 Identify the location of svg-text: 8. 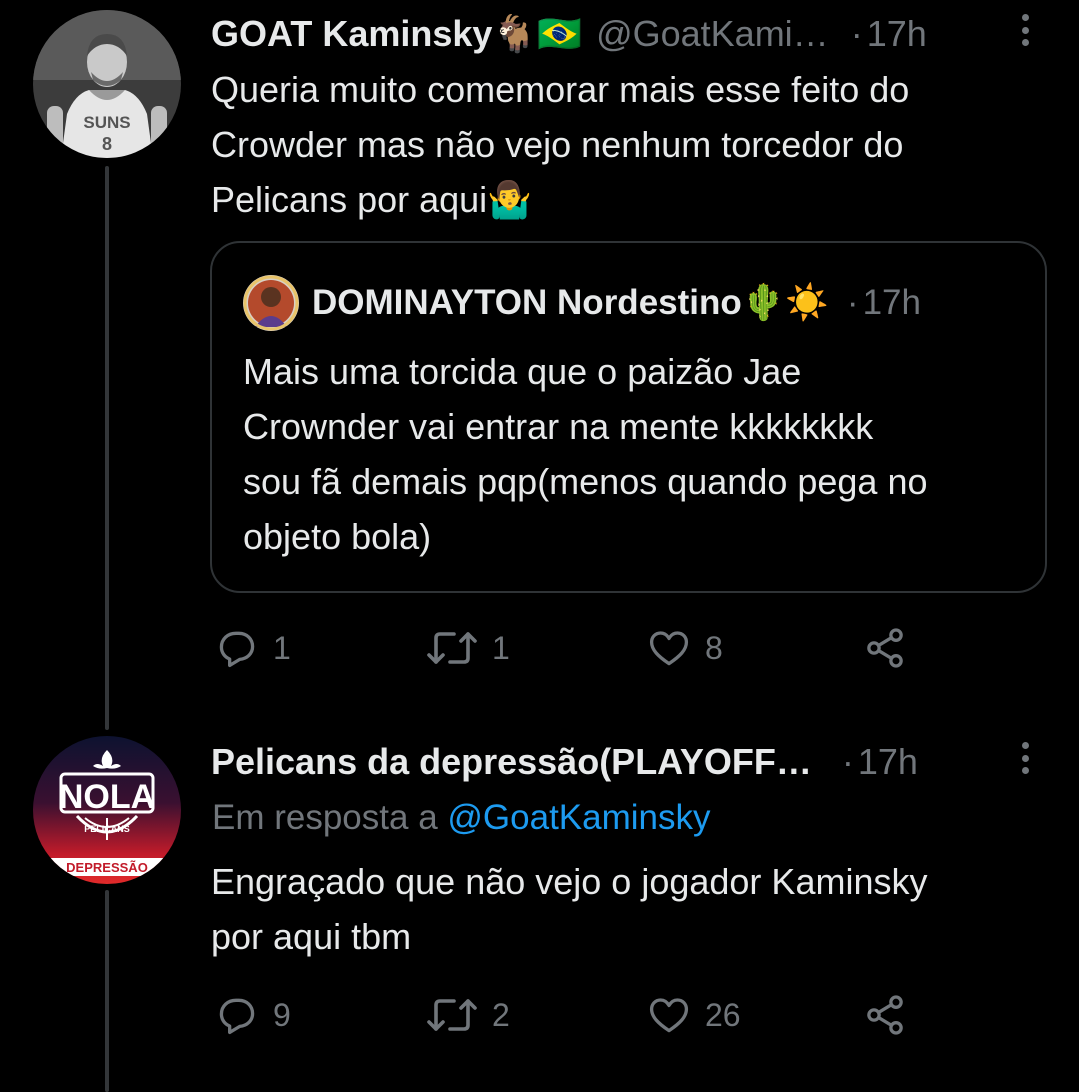
(107, 144).